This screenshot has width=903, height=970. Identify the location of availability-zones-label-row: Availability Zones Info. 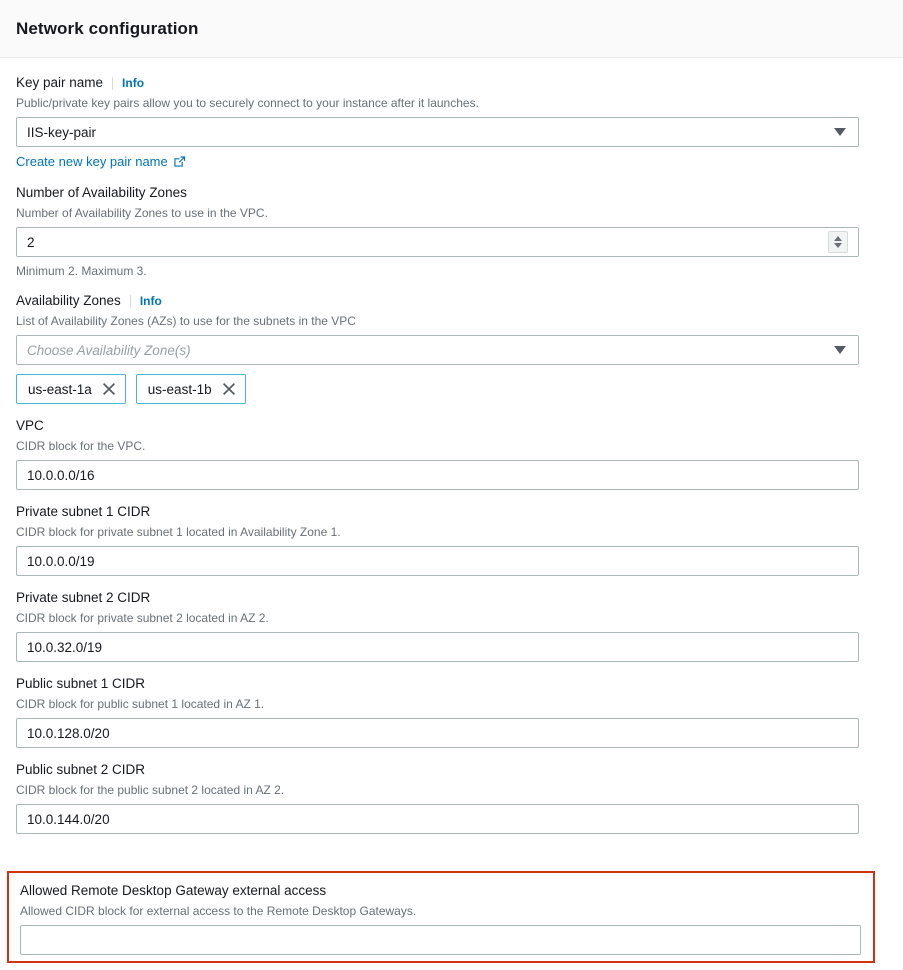
(451, 301).